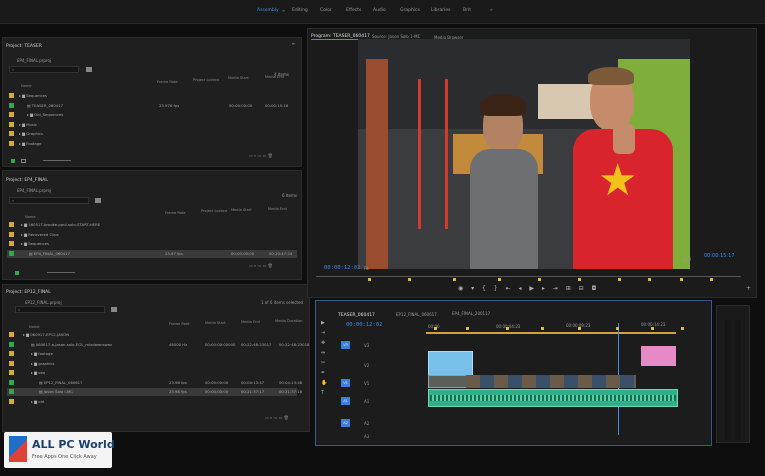 The height and width of the screenshot is (476, 765). I want to click on list-item: ▸ ▆ old, so click(152, 402).